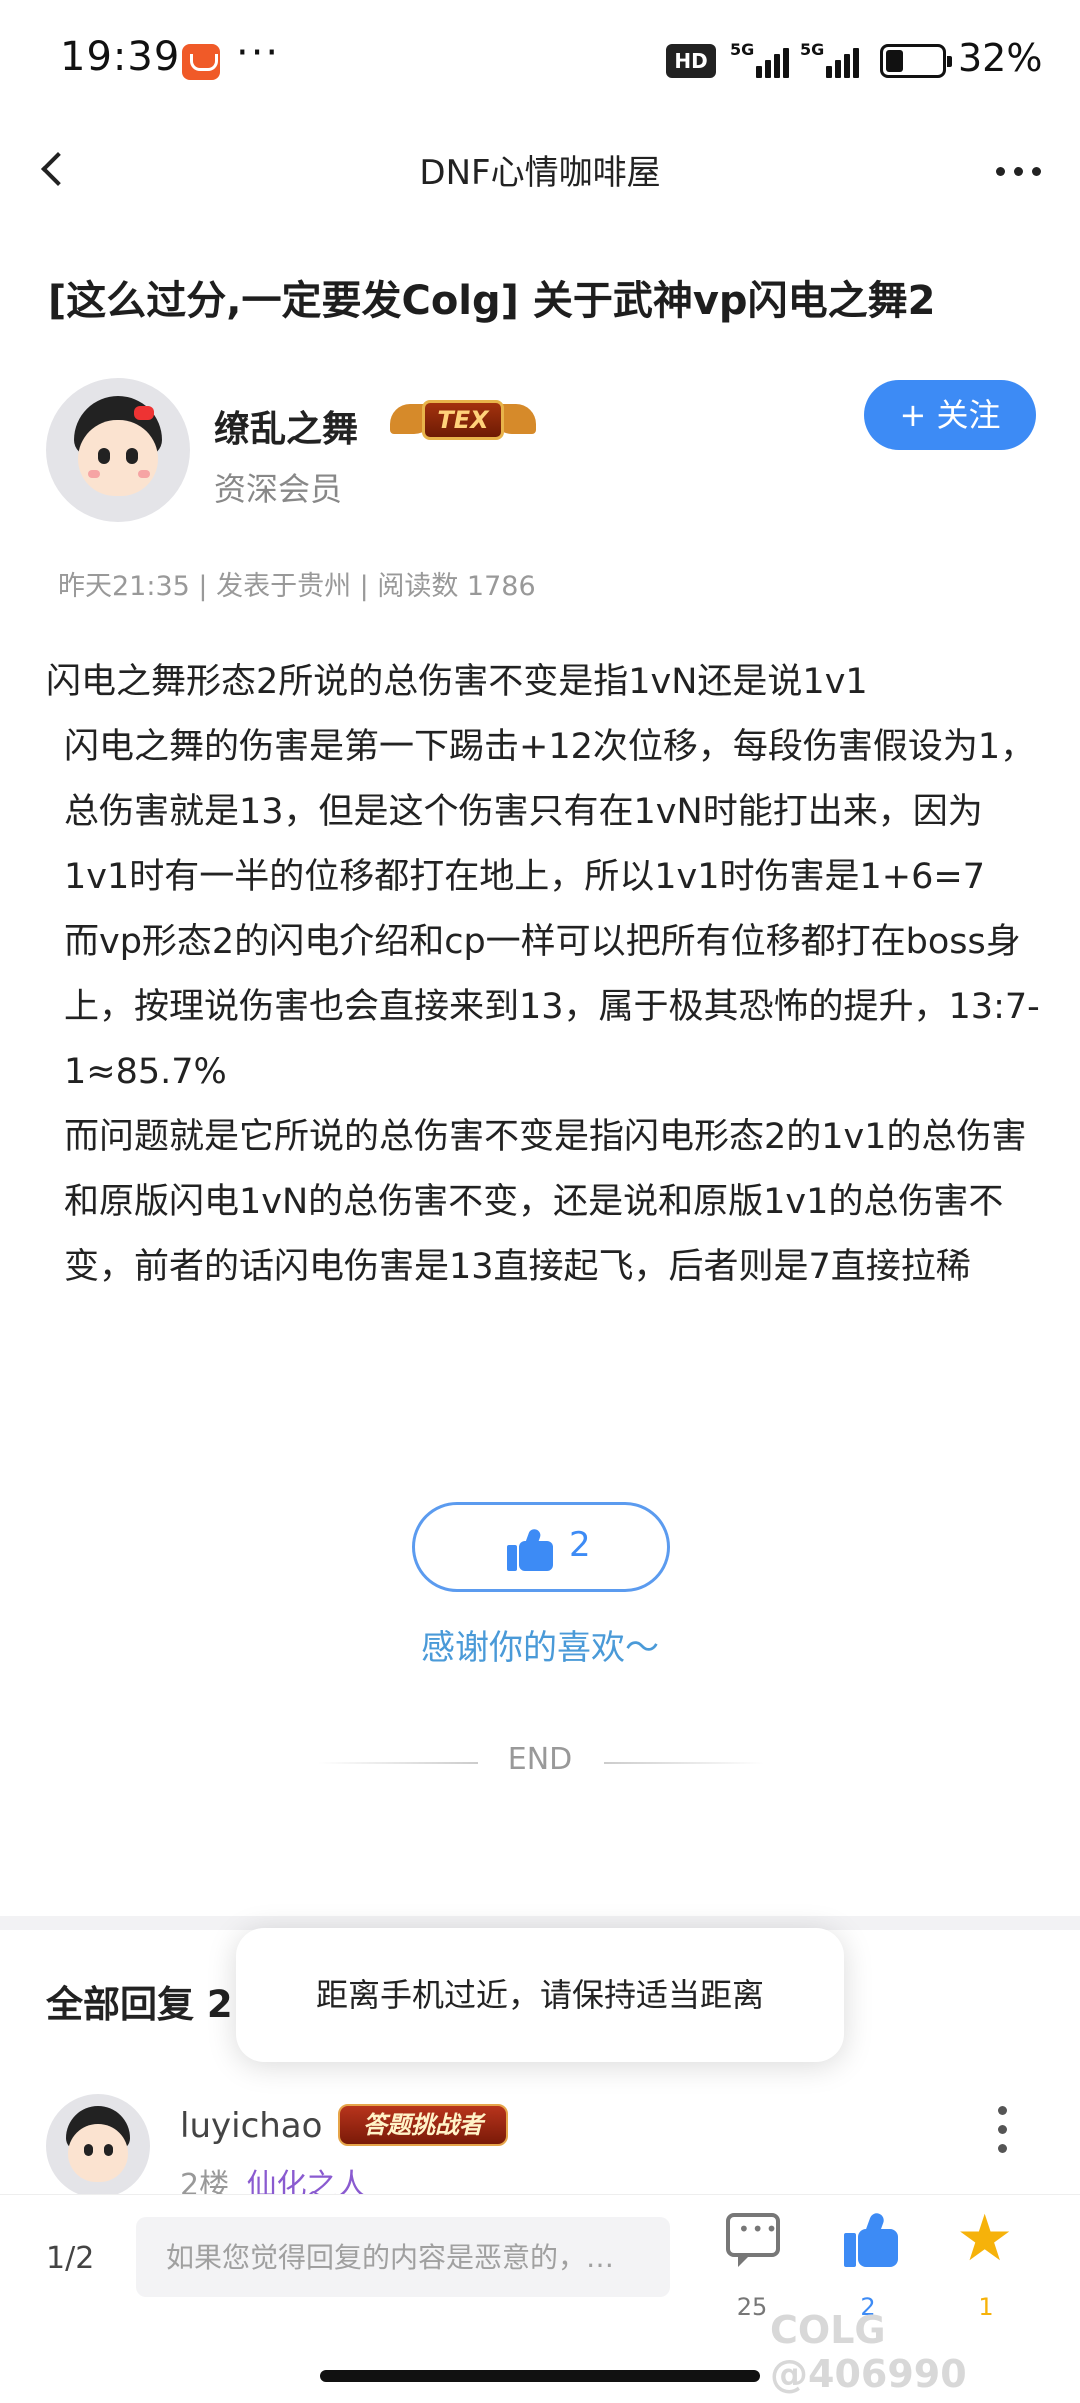  I want to click on battery-percent: 32%, so click(1000, 58).